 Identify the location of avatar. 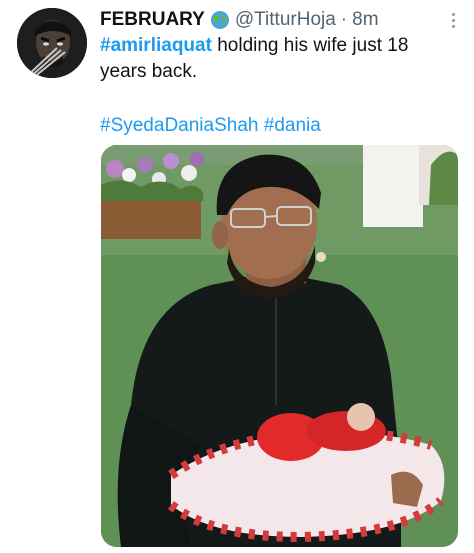
(52, 43).